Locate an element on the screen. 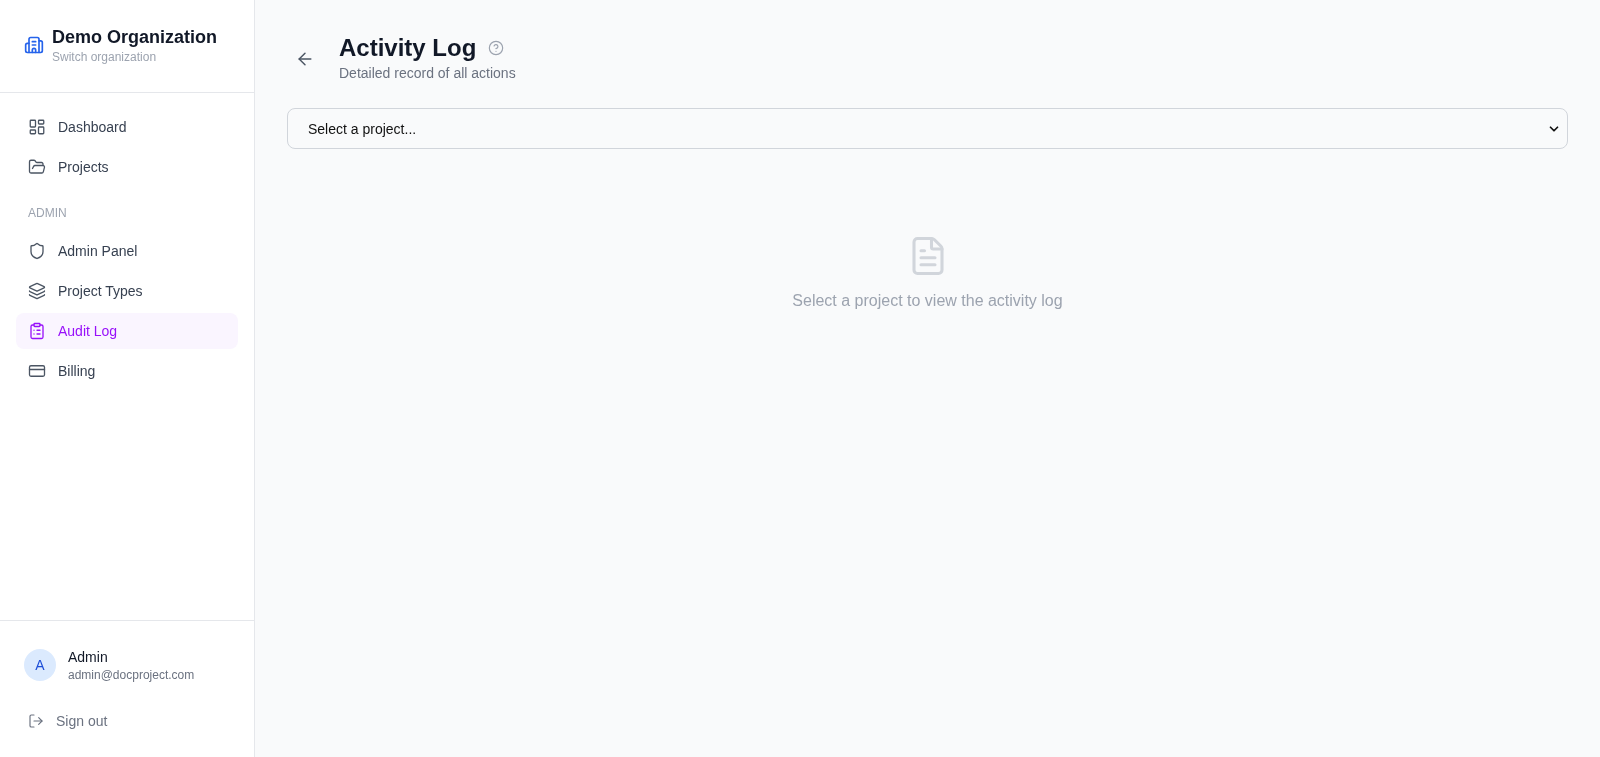 The image size is (1600, 757). shield-icon is located at coordinates (37, 251).